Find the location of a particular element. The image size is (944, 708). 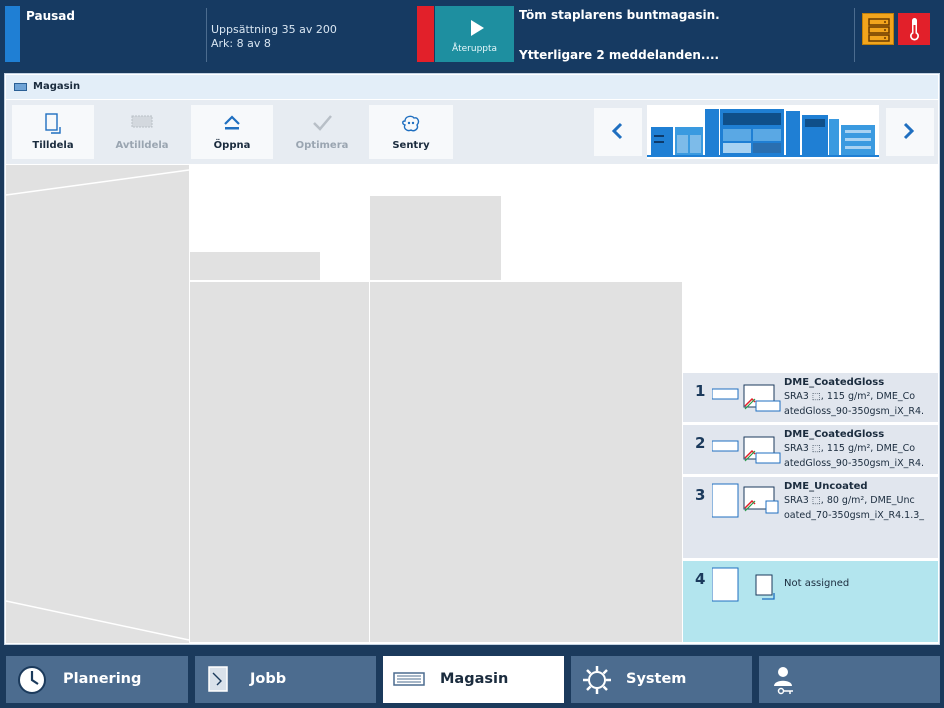

document-icon is located at coordinates (218, 679).